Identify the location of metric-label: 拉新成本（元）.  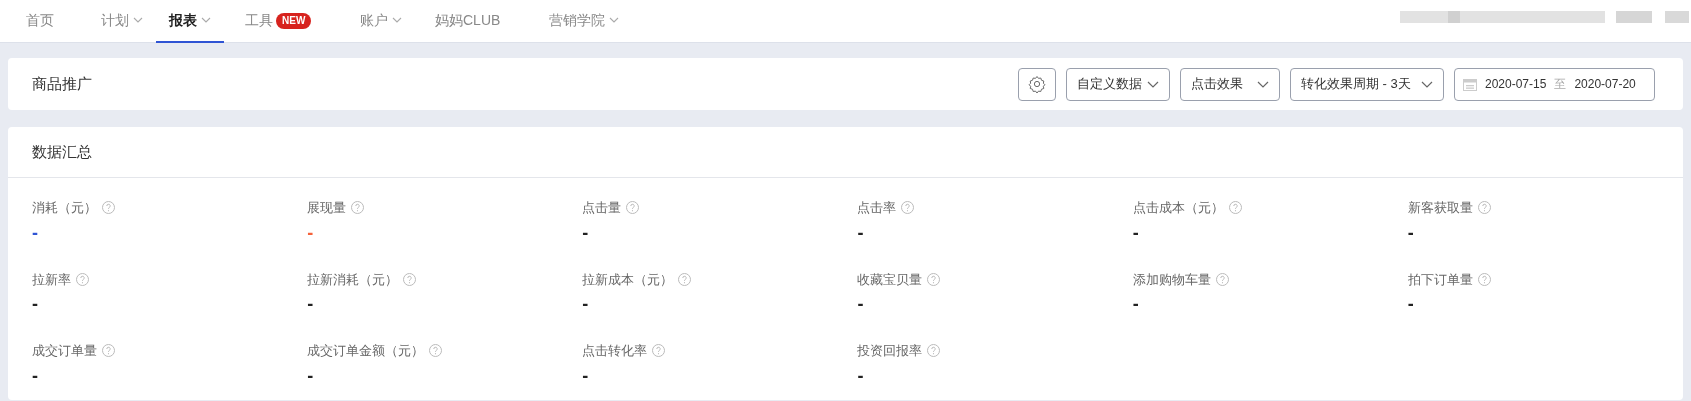
(628, 279).